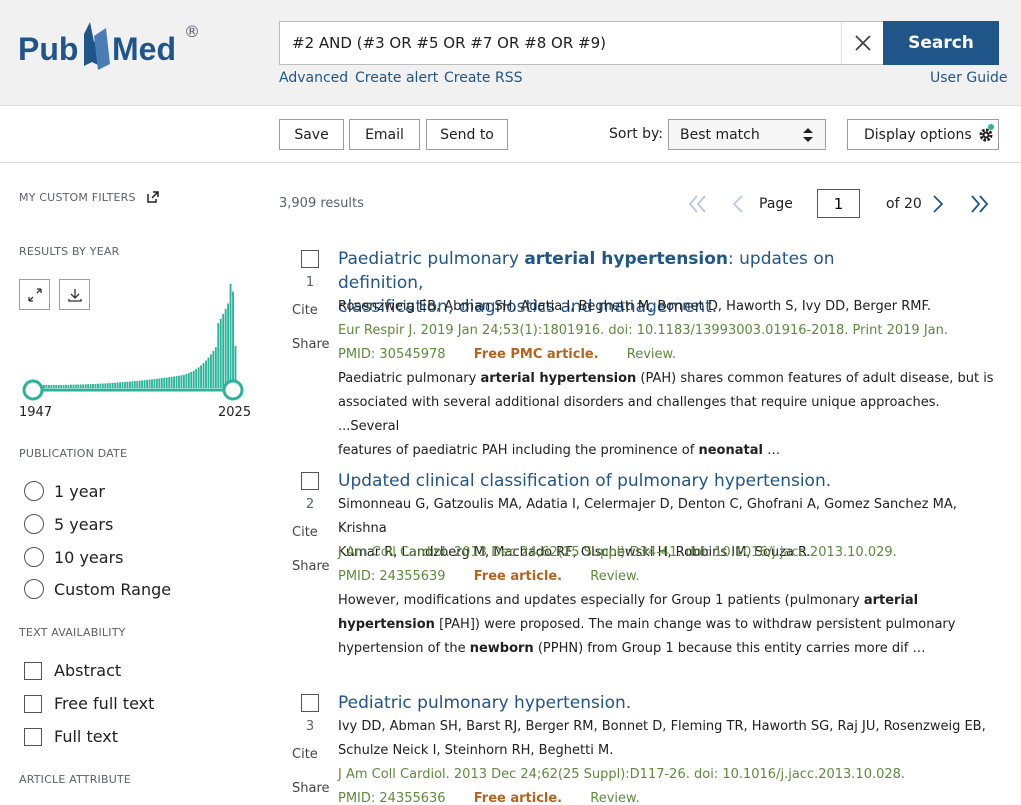  What do you see at coordinates (135, 341) in the screenshot?
I see `results-by-year-histogram` at bounding box center [135, 341].